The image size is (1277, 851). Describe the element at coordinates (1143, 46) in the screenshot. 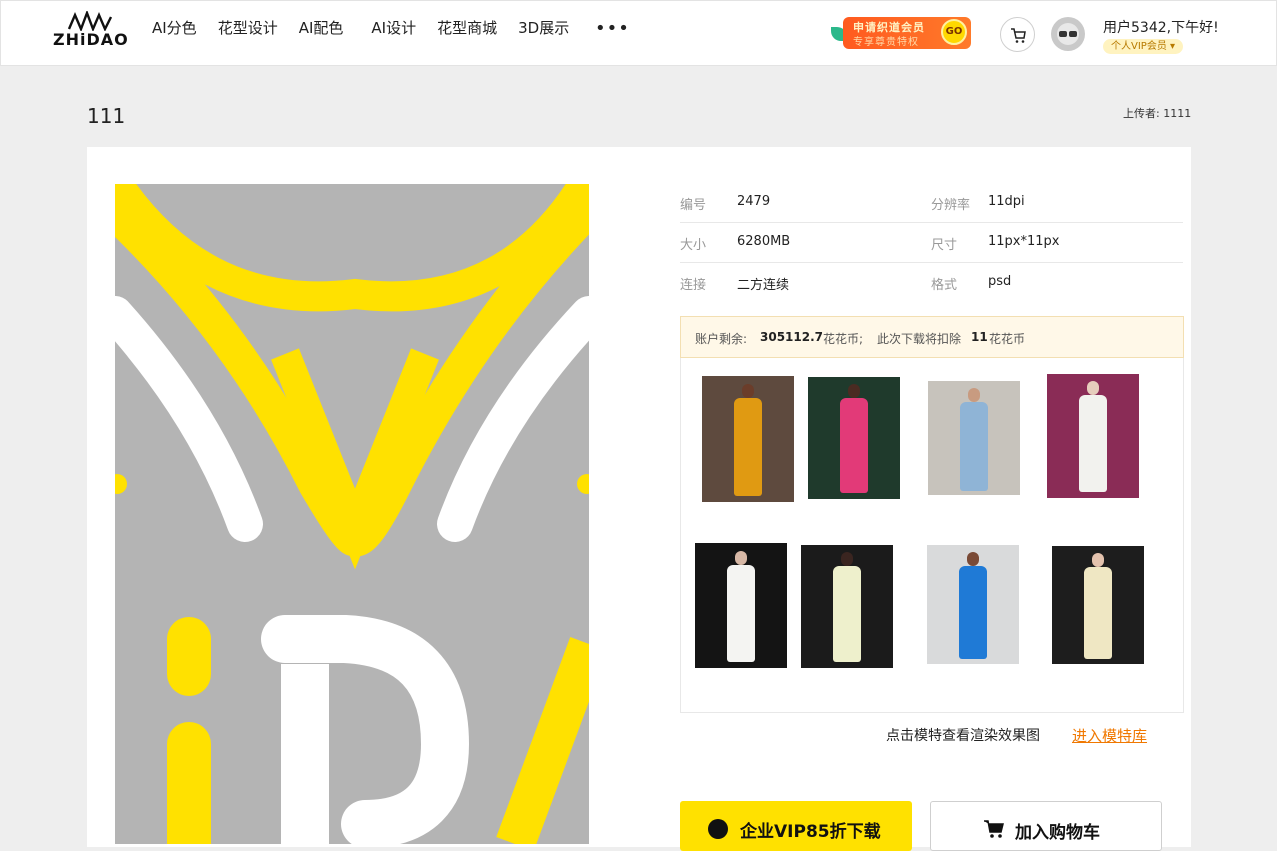

I see `vip-level-badge: 个人VIP会员 ▾` at that location.